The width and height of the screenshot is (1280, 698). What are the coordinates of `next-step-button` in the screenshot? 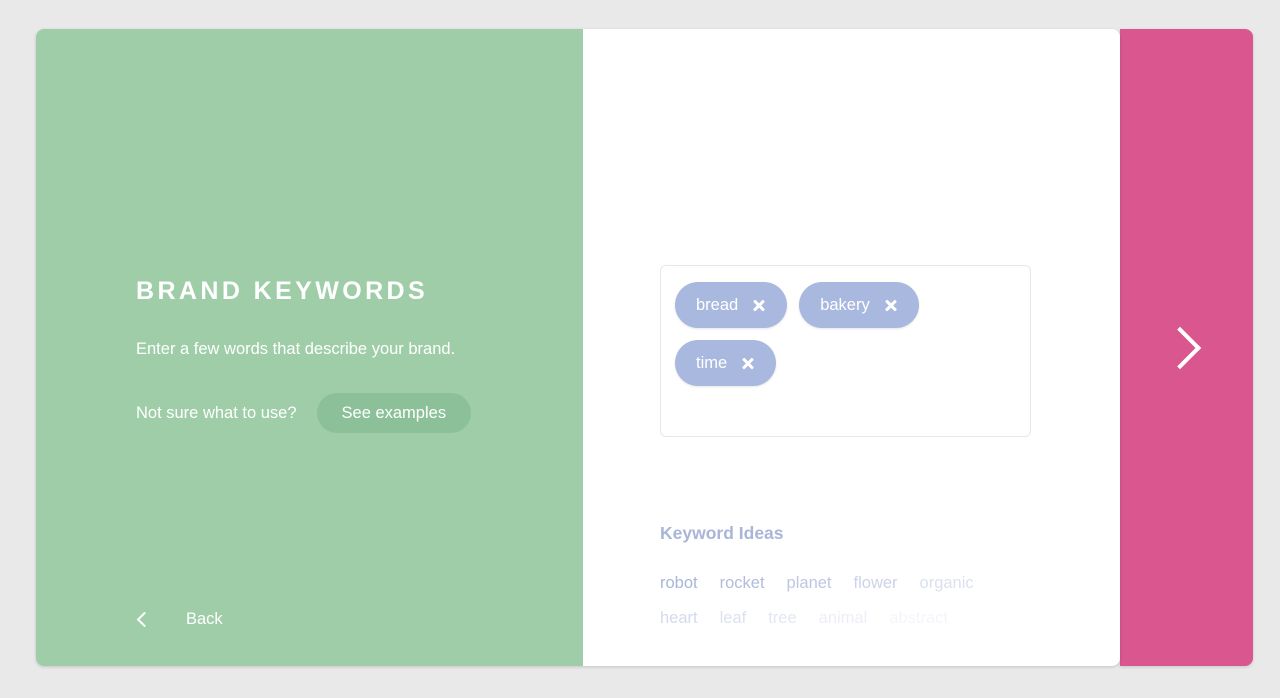 It's located at (1186, 347).